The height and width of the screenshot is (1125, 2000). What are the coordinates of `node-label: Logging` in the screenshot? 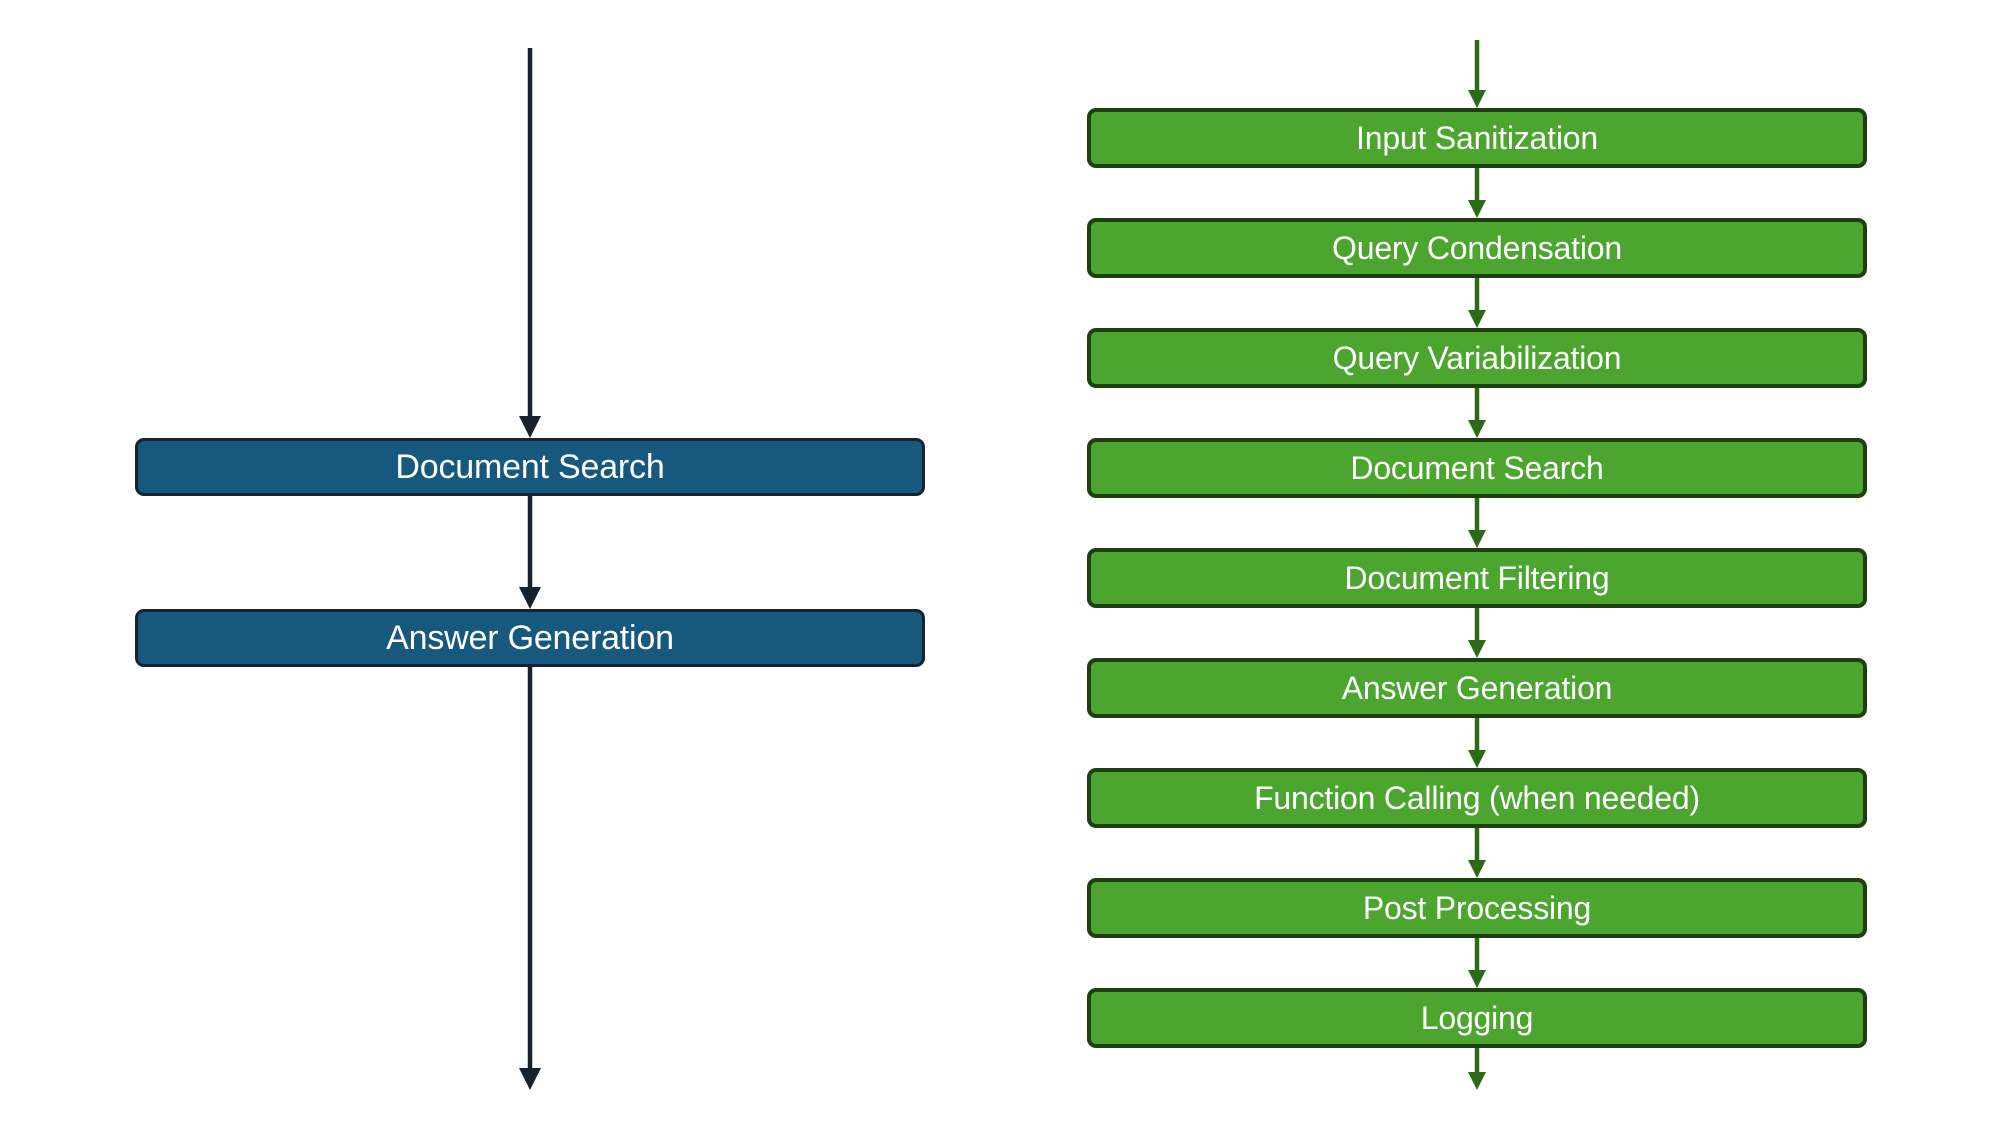 It's located at (1477, 1018).